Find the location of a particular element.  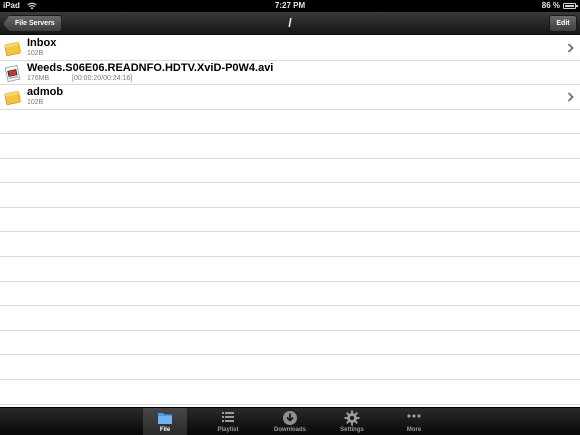

tab-label: Settings is located at coordinates (352, 430).